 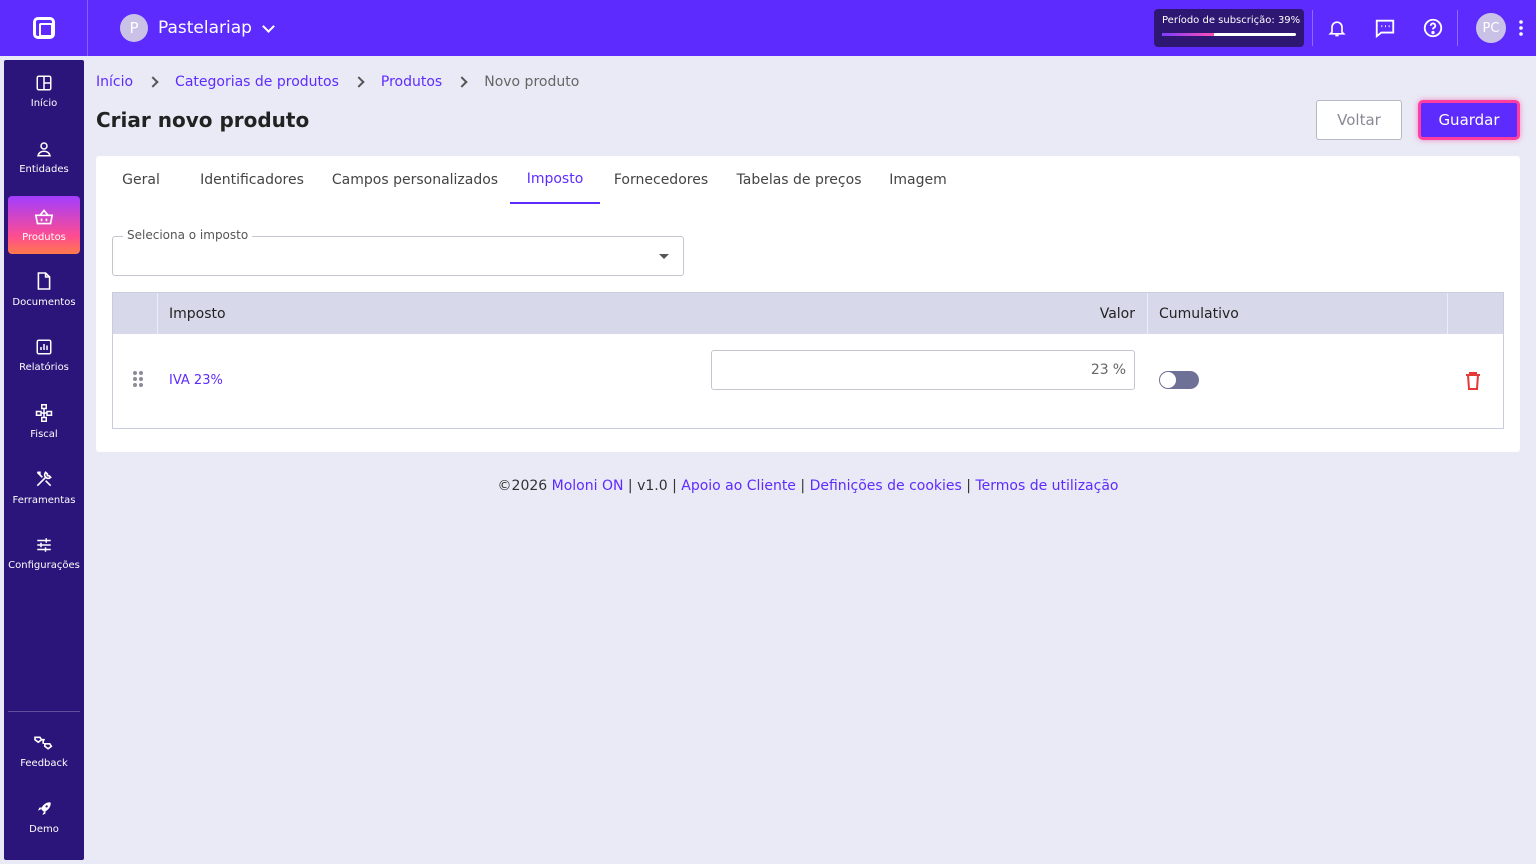 I want to click on footer-brand-link: Moloni ON, so click(x=588, y=486).